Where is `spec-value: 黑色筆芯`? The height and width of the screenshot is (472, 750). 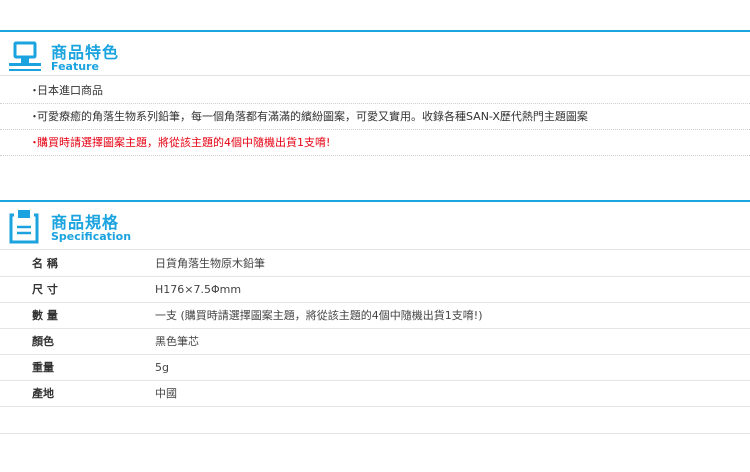 spec-value: 黑色筆芯 is located at coordinates (177, 341).